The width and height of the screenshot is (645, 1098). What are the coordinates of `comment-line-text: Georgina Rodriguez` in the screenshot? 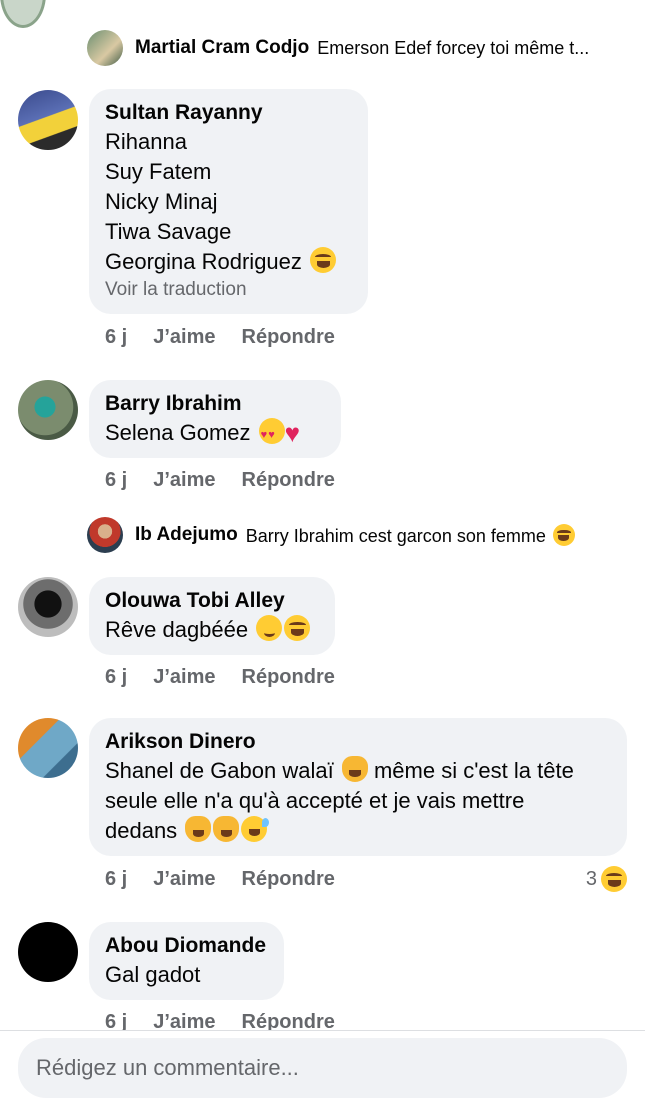 It's located at (203, 261).